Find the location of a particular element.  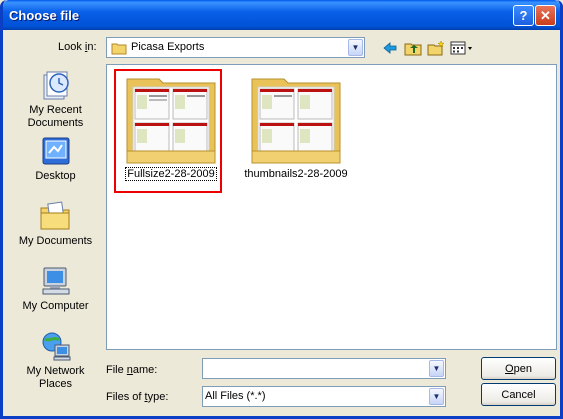

files-of-type-label: Files of type: is located at coordinates (137, 397).